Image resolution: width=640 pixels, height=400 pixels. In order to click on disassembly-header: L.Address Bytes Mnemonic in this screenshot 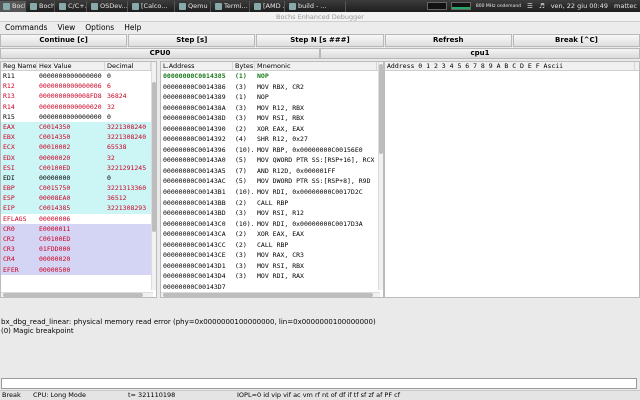, I will do `click(272, 66)`.